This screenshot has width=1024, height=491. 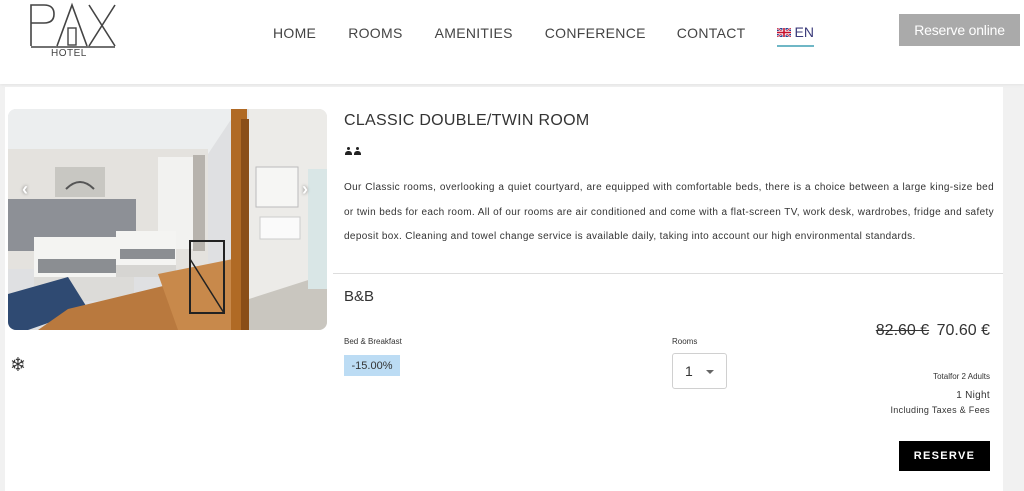 I want to click on room-photo-image, so click(x=167, y=219).